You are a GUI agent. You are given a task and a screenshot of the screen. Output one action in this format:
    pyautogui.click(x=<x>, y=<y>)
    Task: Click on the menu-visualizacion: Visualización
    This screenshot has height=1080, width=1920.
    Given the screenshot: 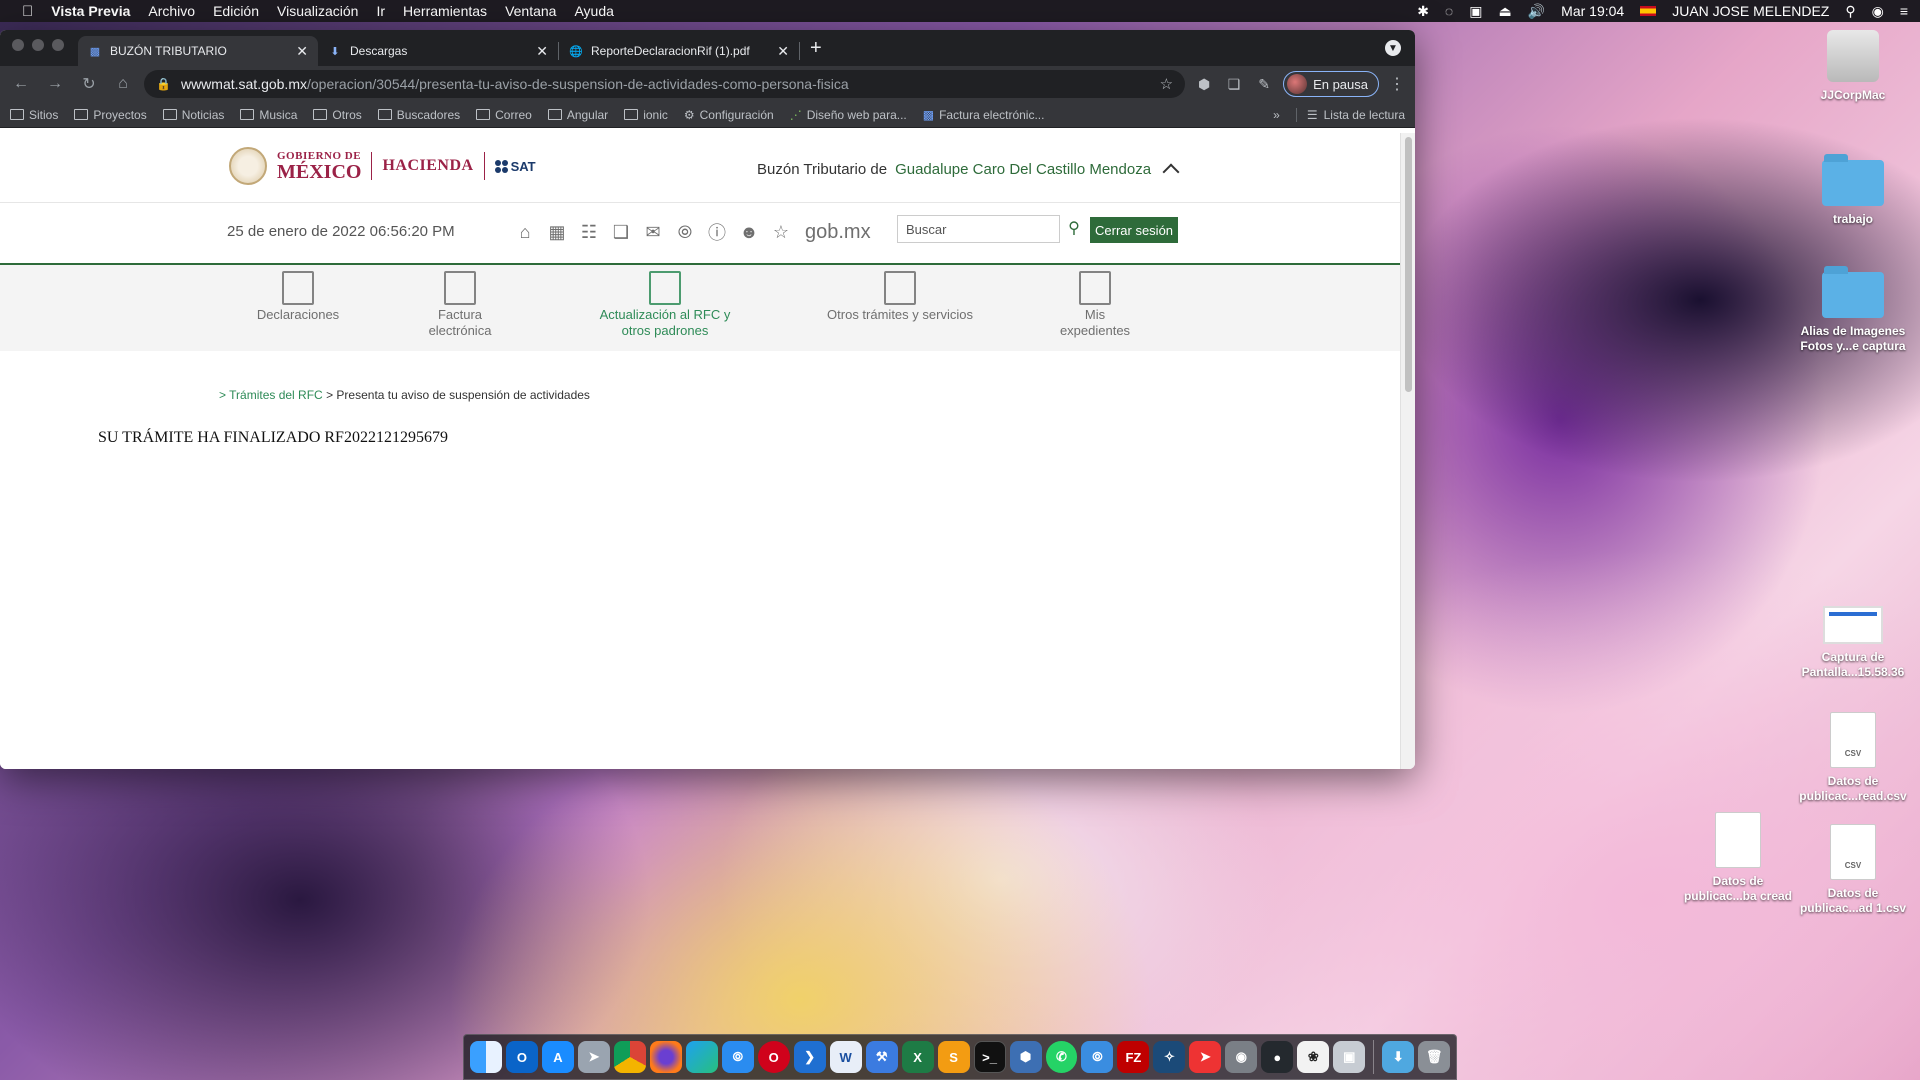 What is the action you would take?
    pyautogui.click(x=317, y=11)
    